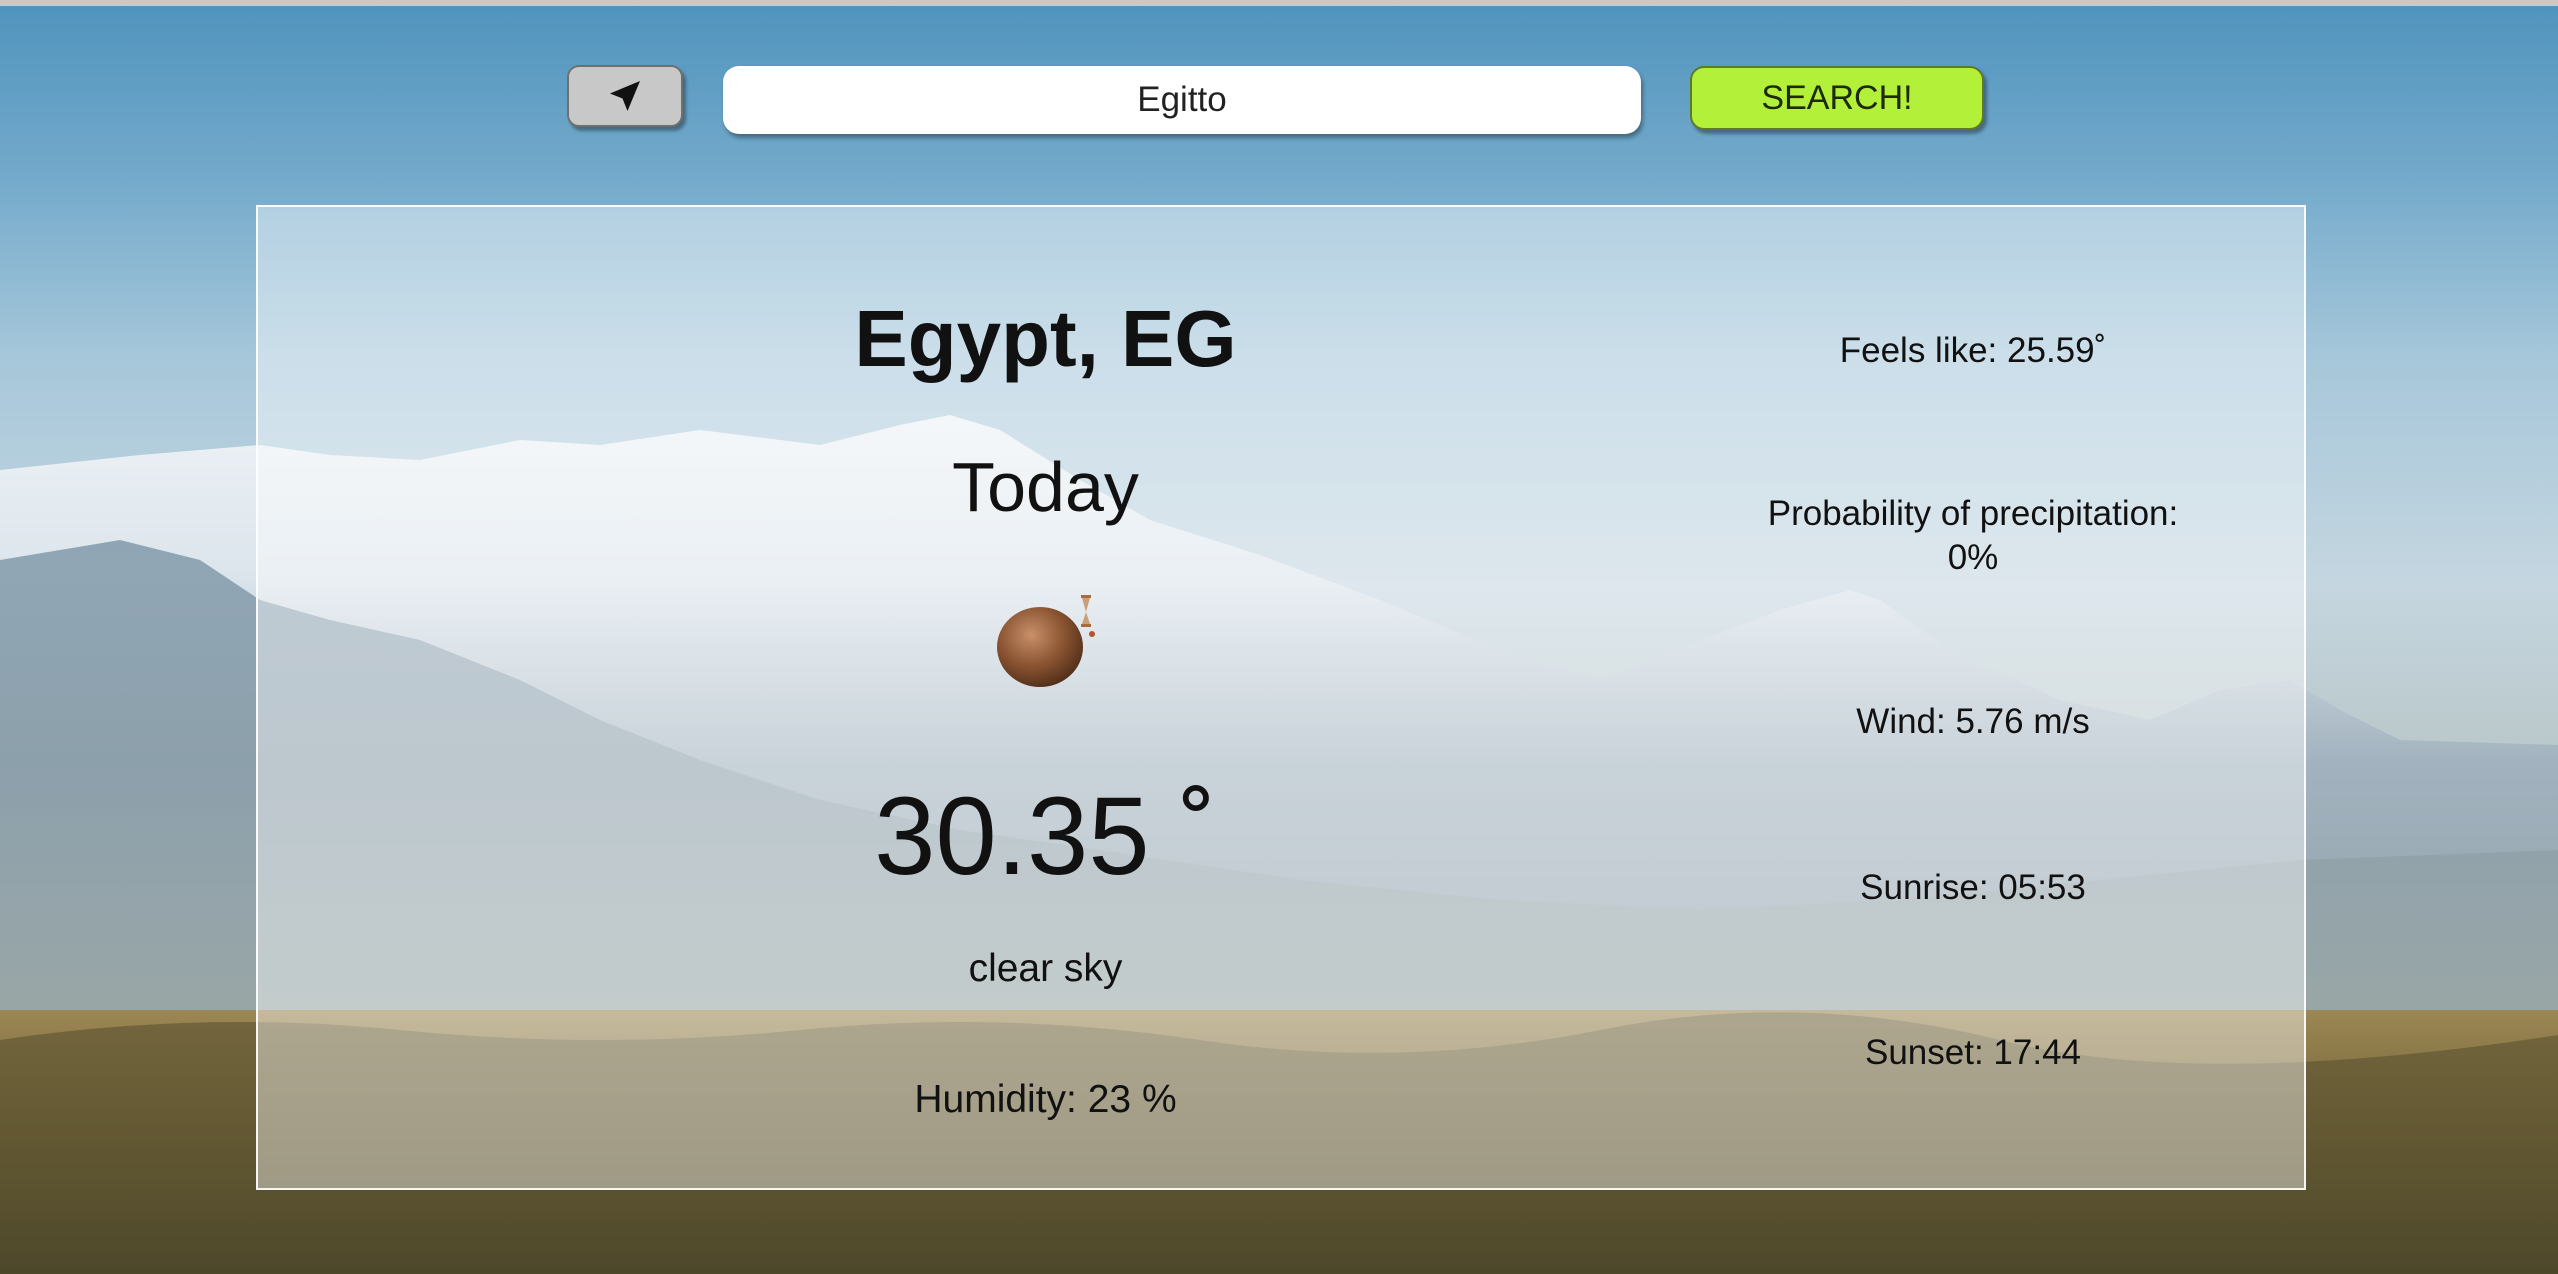 This screenshot has height=1274, width=2558. What do you see at coordinates (1973, 513) in the screenshot?
I see `precipitation-label: Probability of precipitation:` at bounding box center [1973, 513].